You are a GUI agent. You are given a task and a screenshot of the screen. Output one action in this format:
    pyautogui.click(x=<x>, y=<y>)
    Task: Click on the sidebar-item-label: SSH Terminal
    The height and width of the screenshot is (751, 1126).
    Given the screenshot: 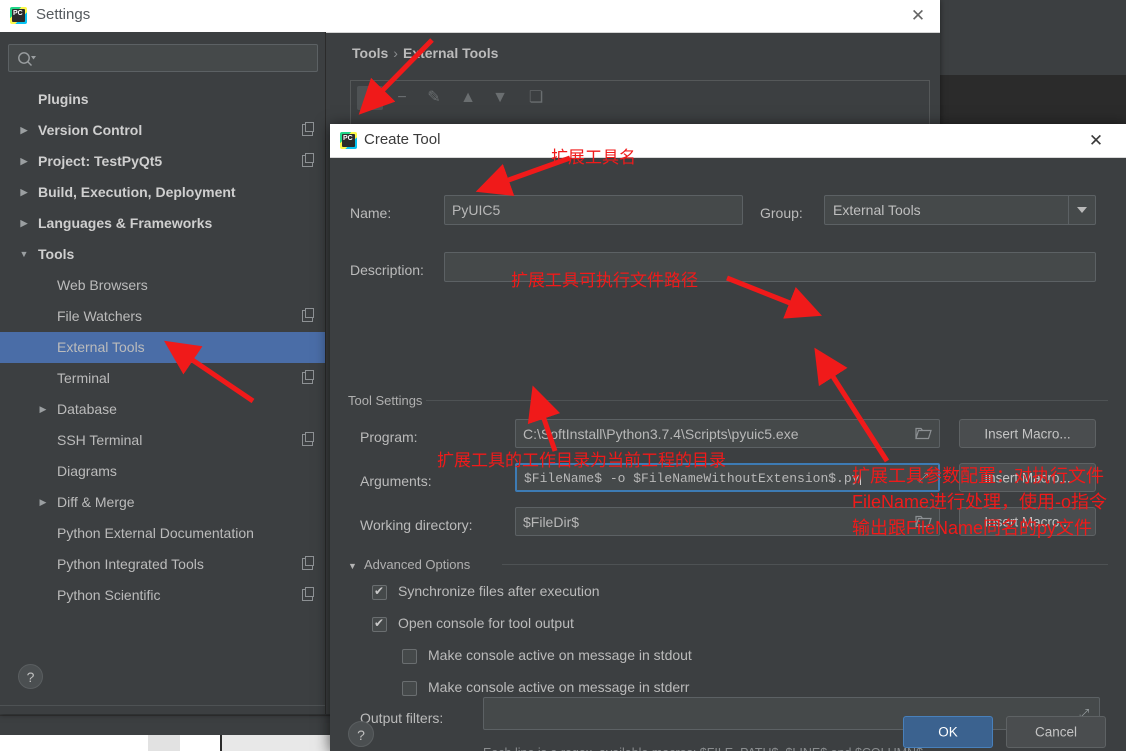 What is the action you would take?
    pyautogui.click(x=100, y=440)
    